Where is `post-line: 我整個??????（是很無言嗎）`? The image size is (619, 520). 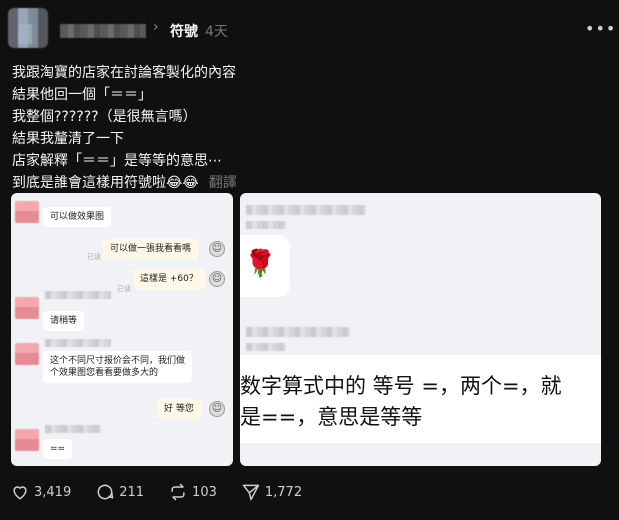 post-line: 我整個??????（是很無言嗎） is located at coordinates (104, 117).